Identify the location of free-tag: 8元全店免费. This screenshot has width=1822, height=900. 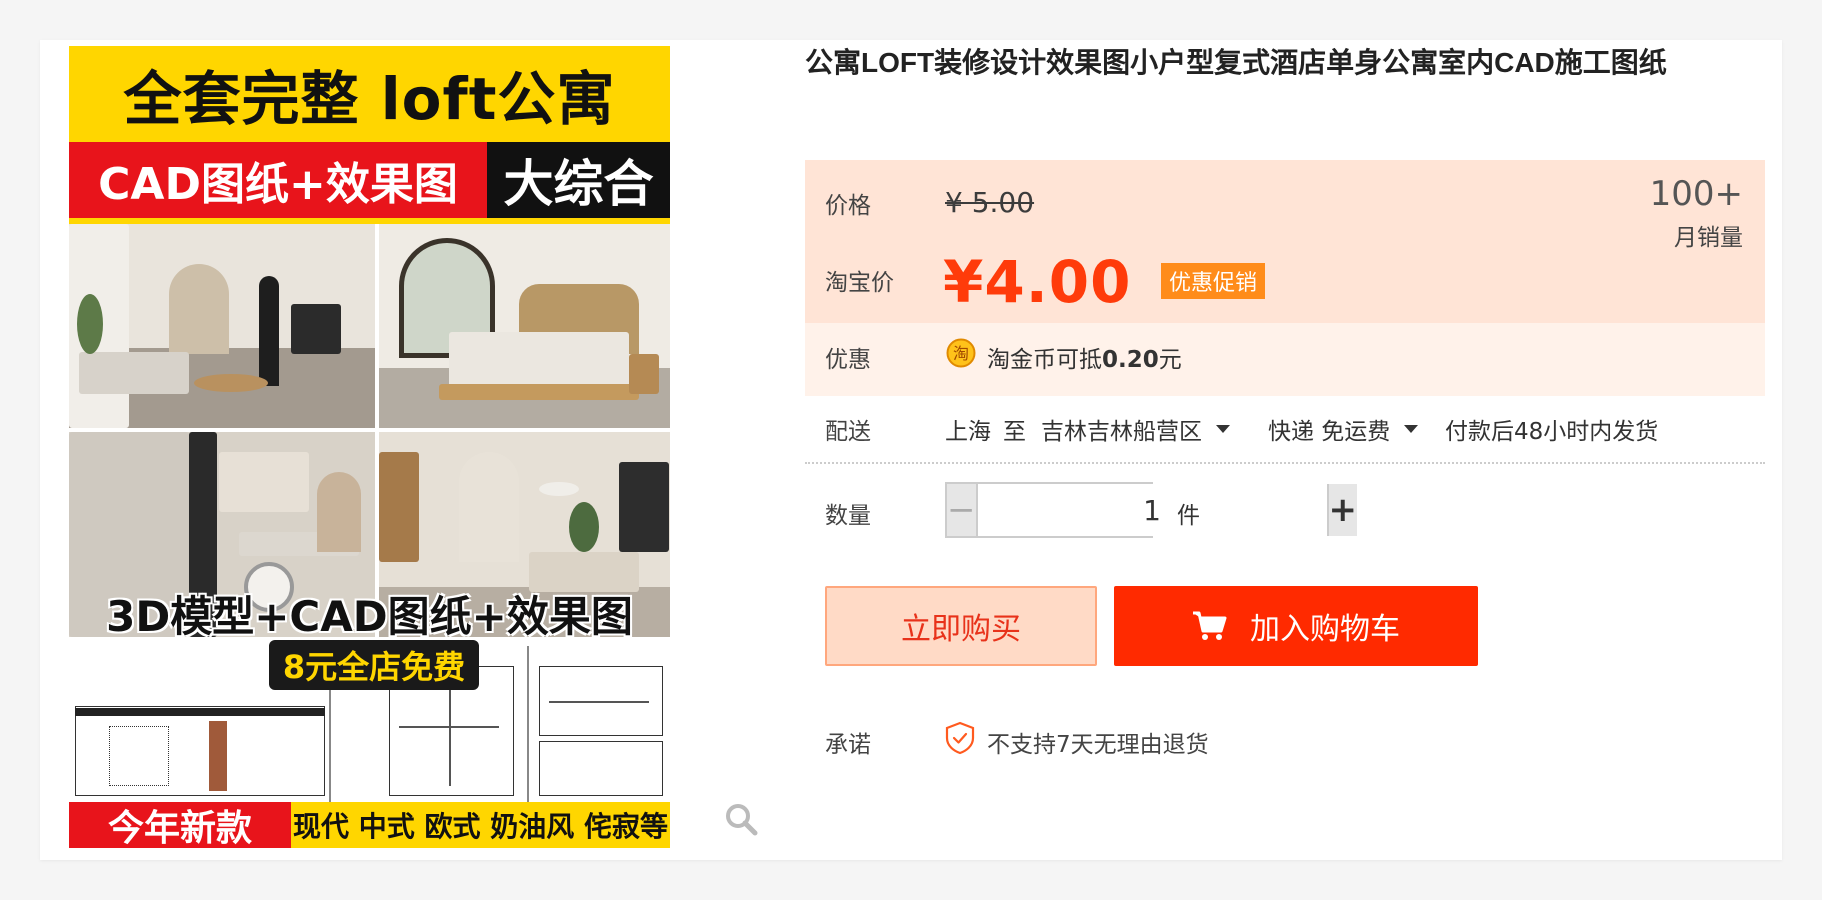
(374, 665).